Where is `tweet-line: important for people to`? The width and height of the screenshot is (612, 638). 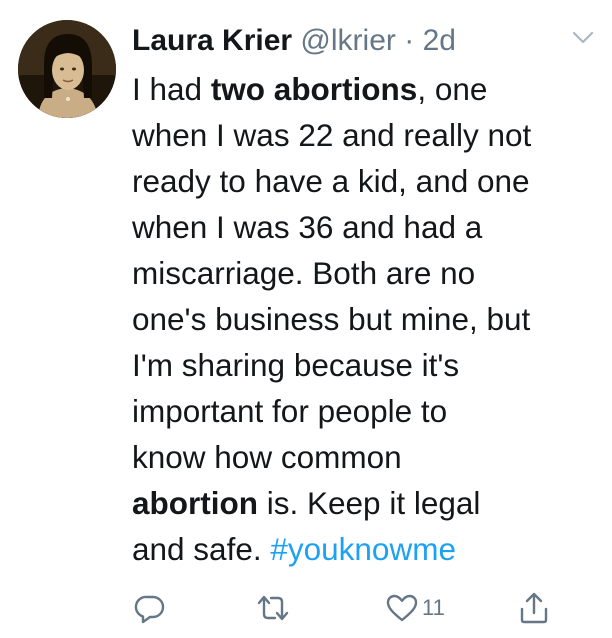 tweet-line: important for people to is located at coordinates (290, 411).